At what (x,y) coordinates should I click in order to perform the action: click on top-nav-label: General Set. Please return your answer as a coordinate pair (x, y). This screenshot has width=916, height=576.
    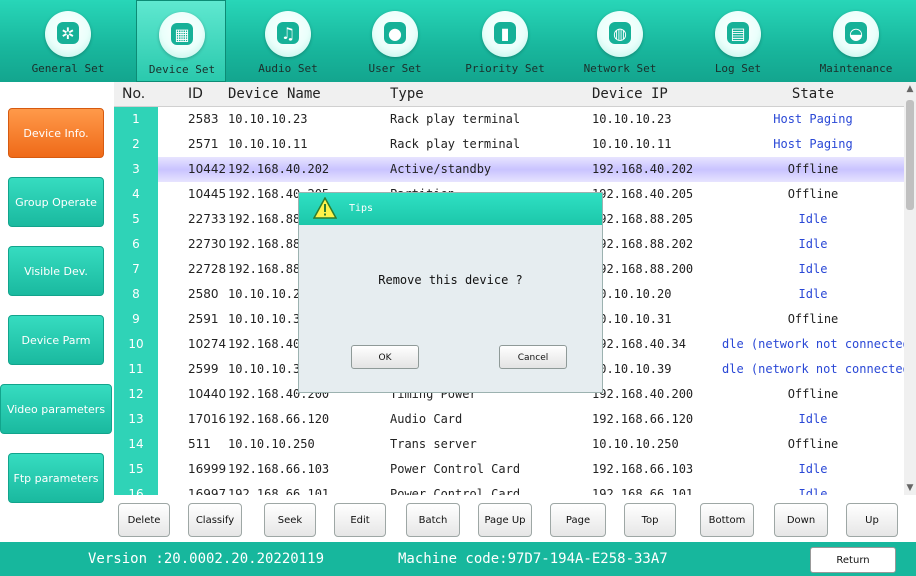
    Looking at the image, I should click on (68, 68).